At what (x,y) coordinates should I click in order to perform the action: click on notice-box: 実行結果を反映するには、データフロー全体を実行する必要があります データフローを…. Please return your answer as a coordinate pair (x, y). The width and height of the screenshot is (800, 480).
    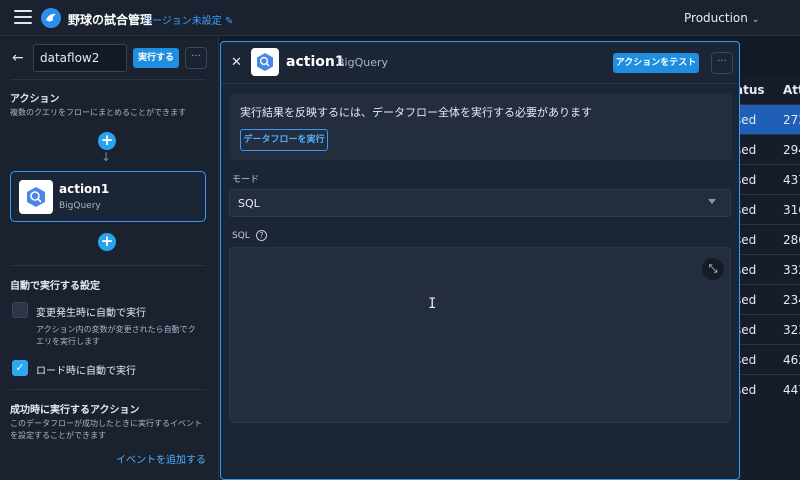
    Looking at the image, I should click on (481, 127).